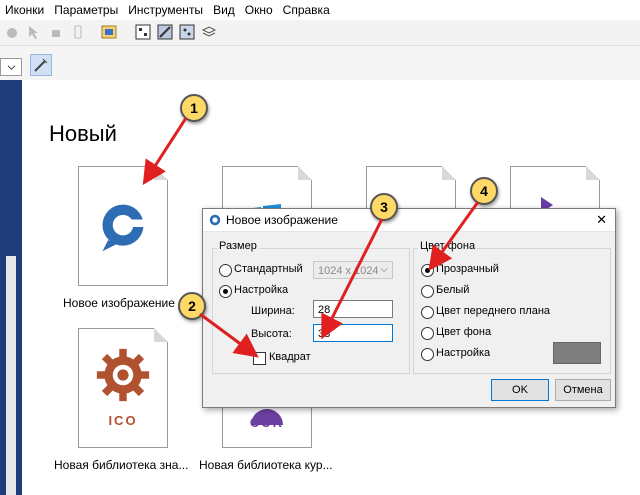  Describe the element at coordinates (267, 422) in the screenshot. I see `card-badge-cur: CUR` at that location.